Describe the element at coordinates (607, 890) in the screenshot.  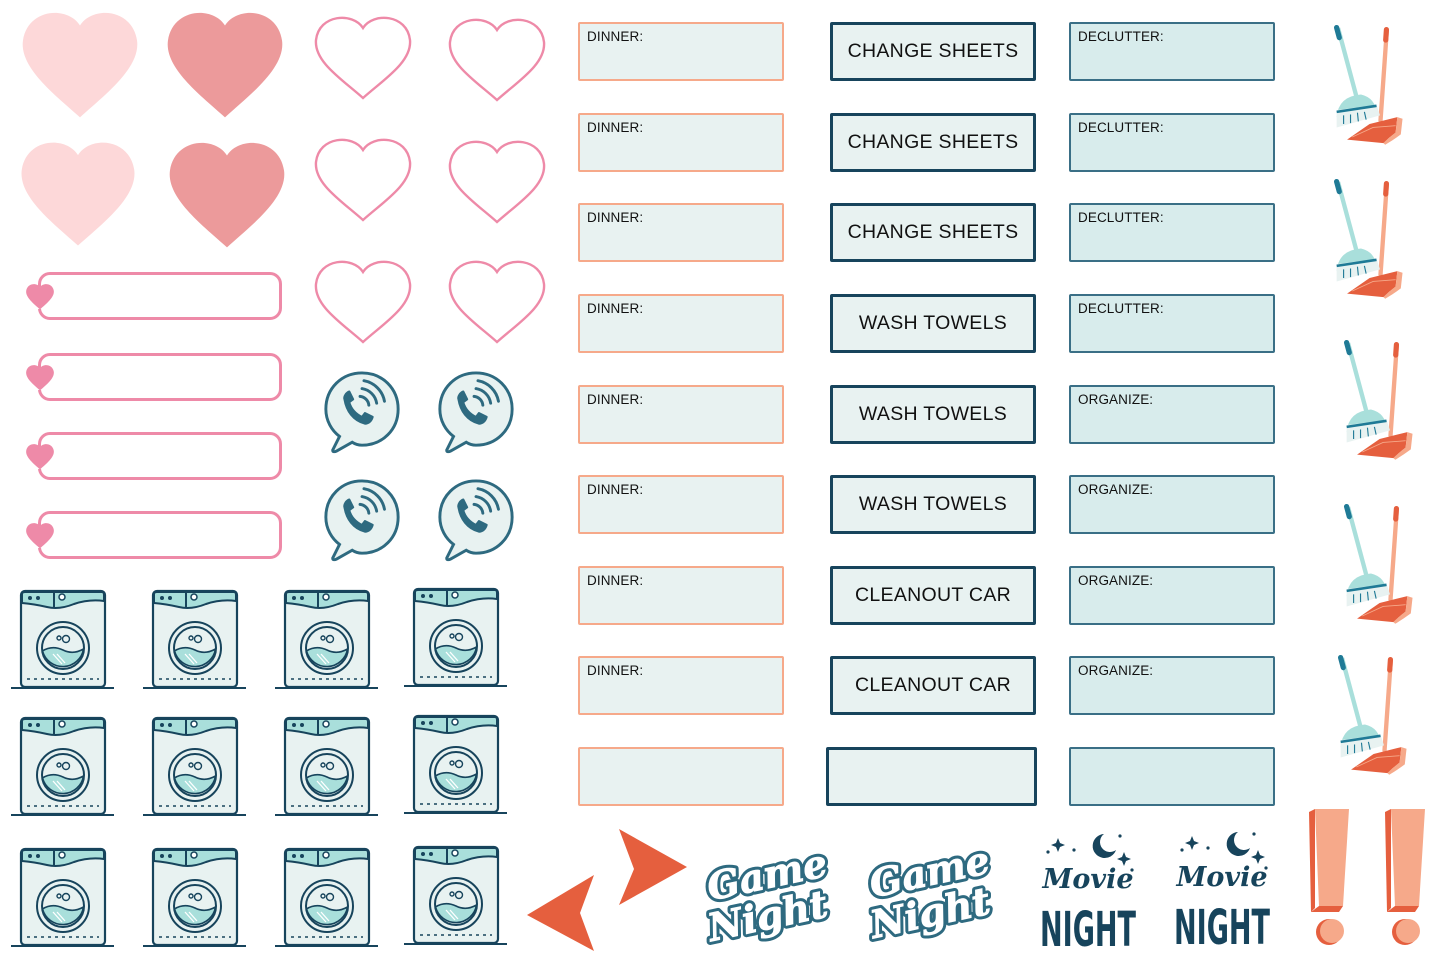
I see `swap-arrows-icon` at that location.